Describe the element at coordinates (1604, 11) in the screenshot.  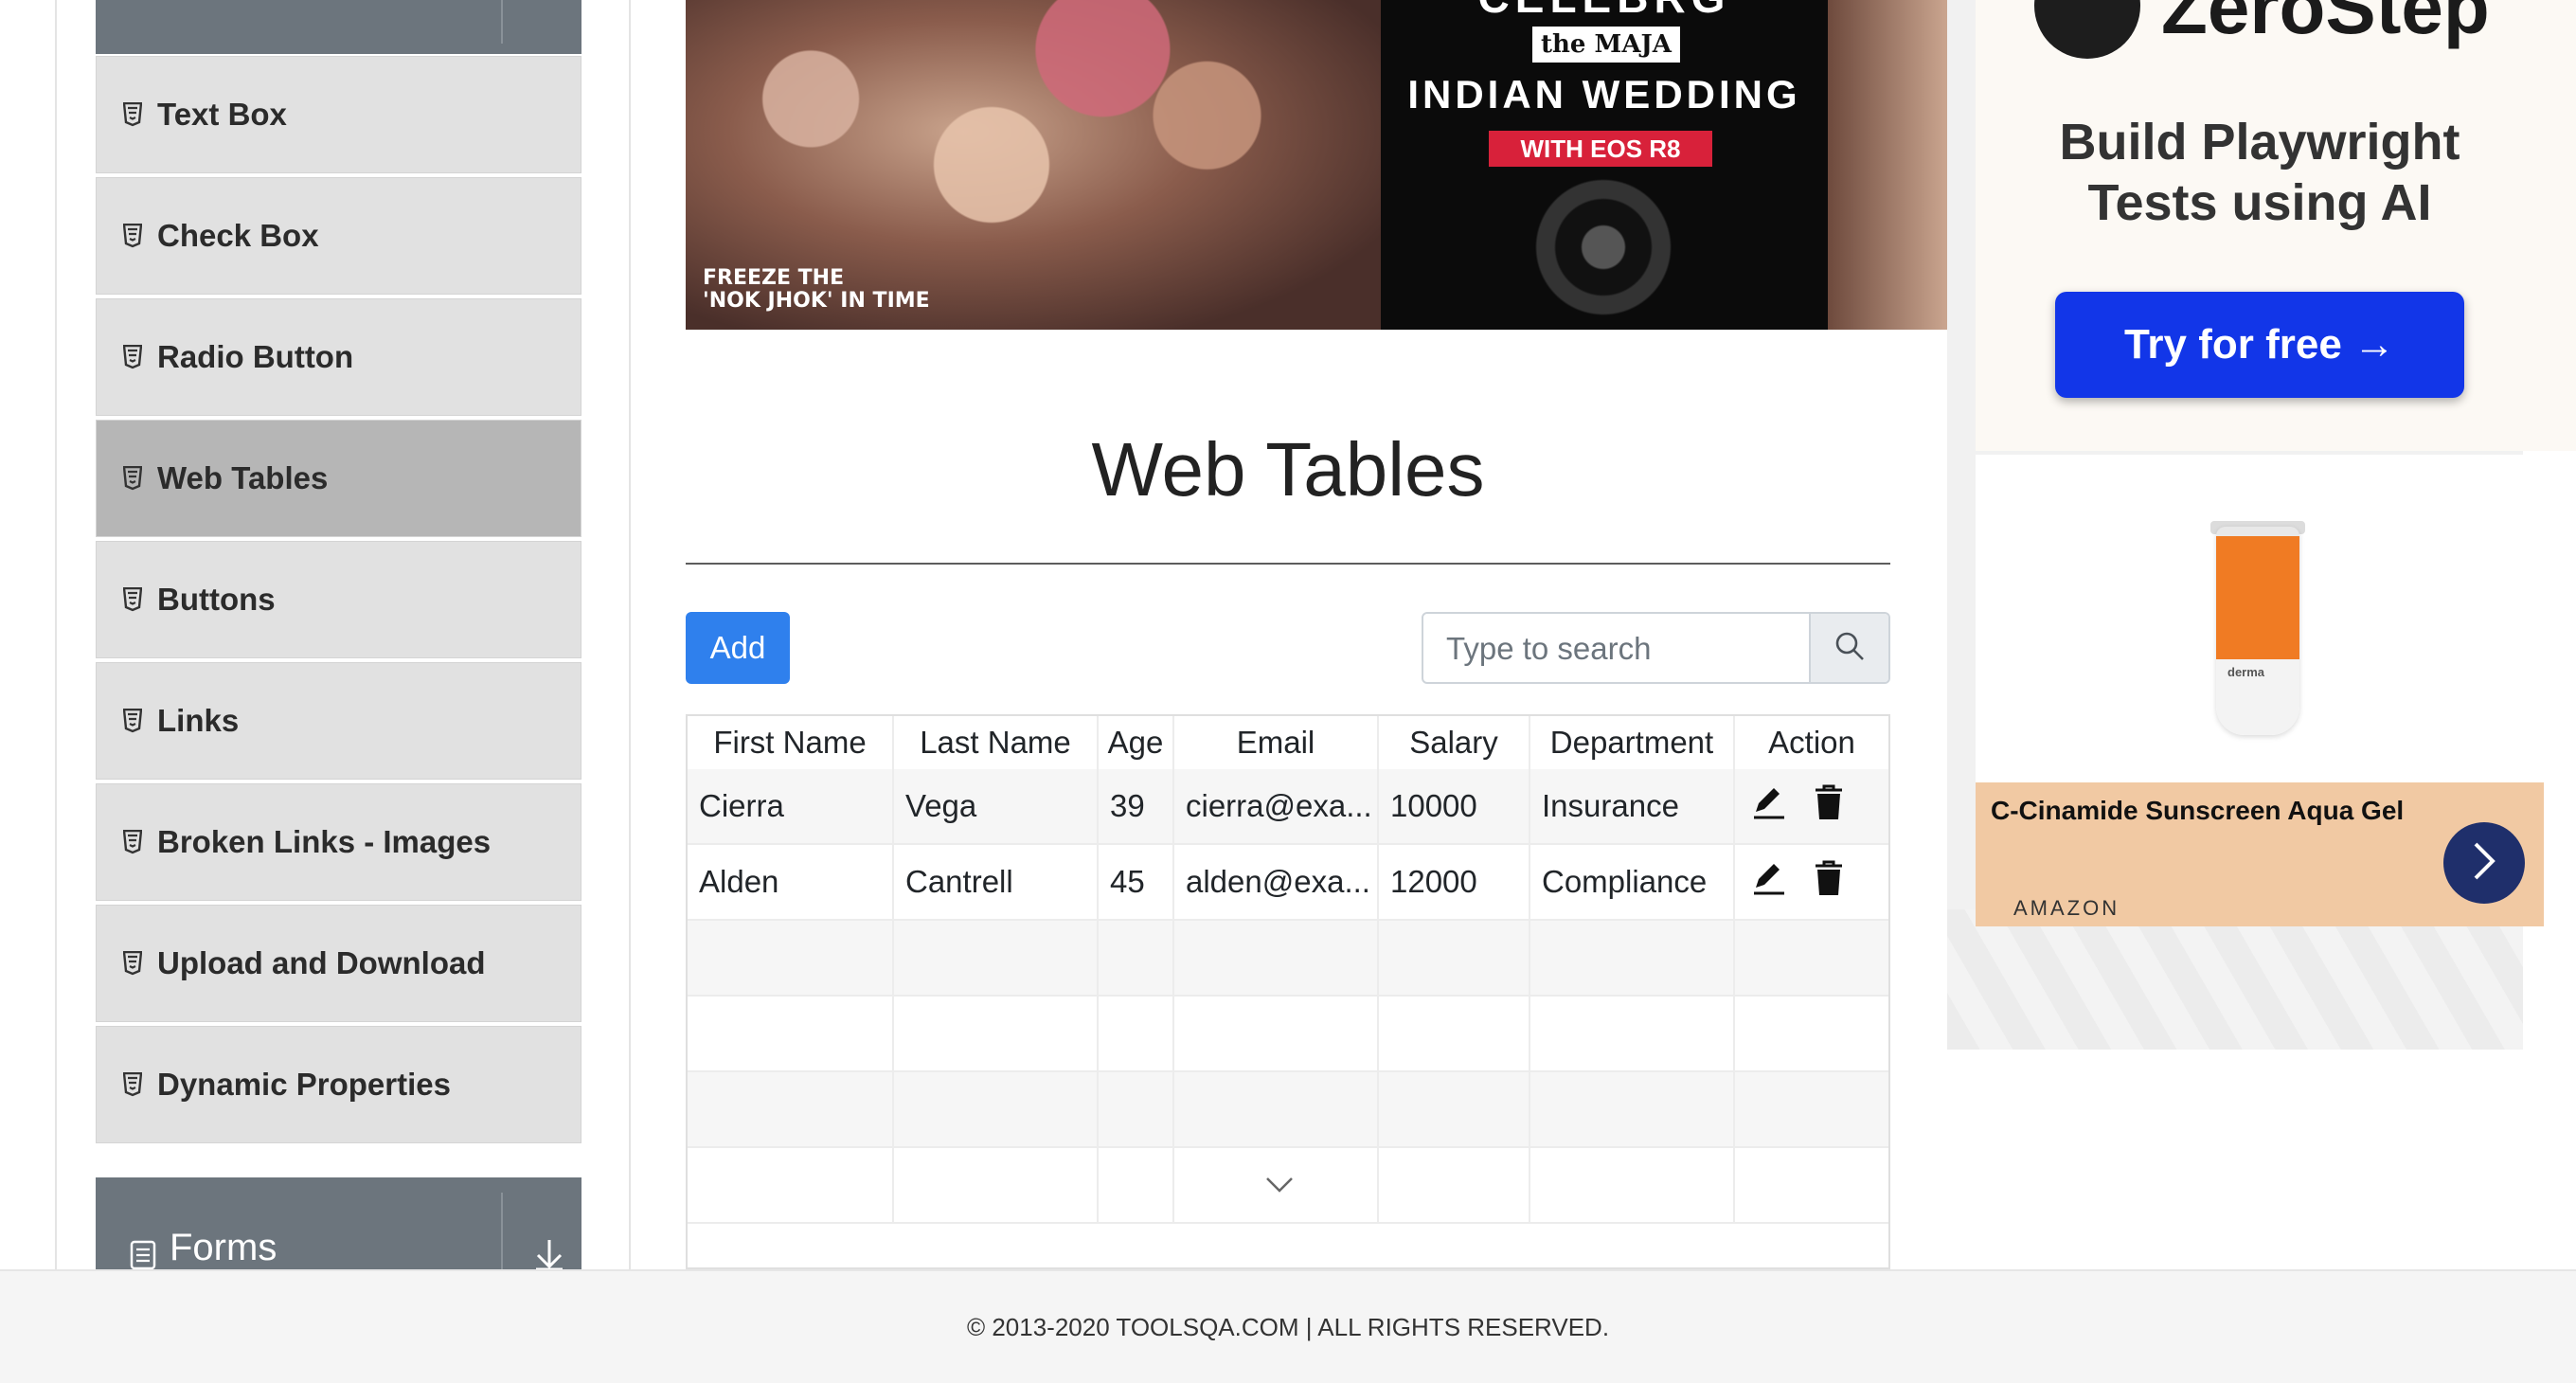
I see `banner-top-line: CELEBRG` at that location.